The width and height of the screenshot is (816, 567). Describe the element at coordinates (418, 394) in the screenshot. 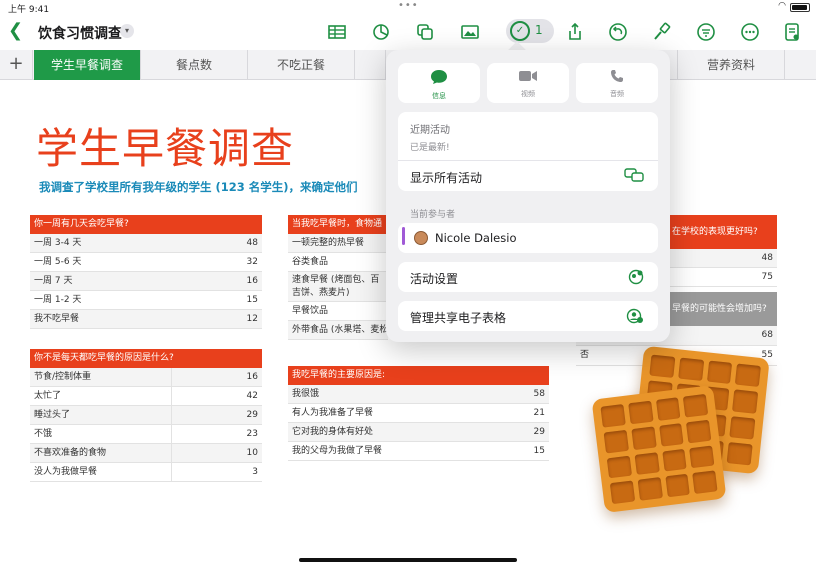

I see `table-row: 我很饿 58` at that location.